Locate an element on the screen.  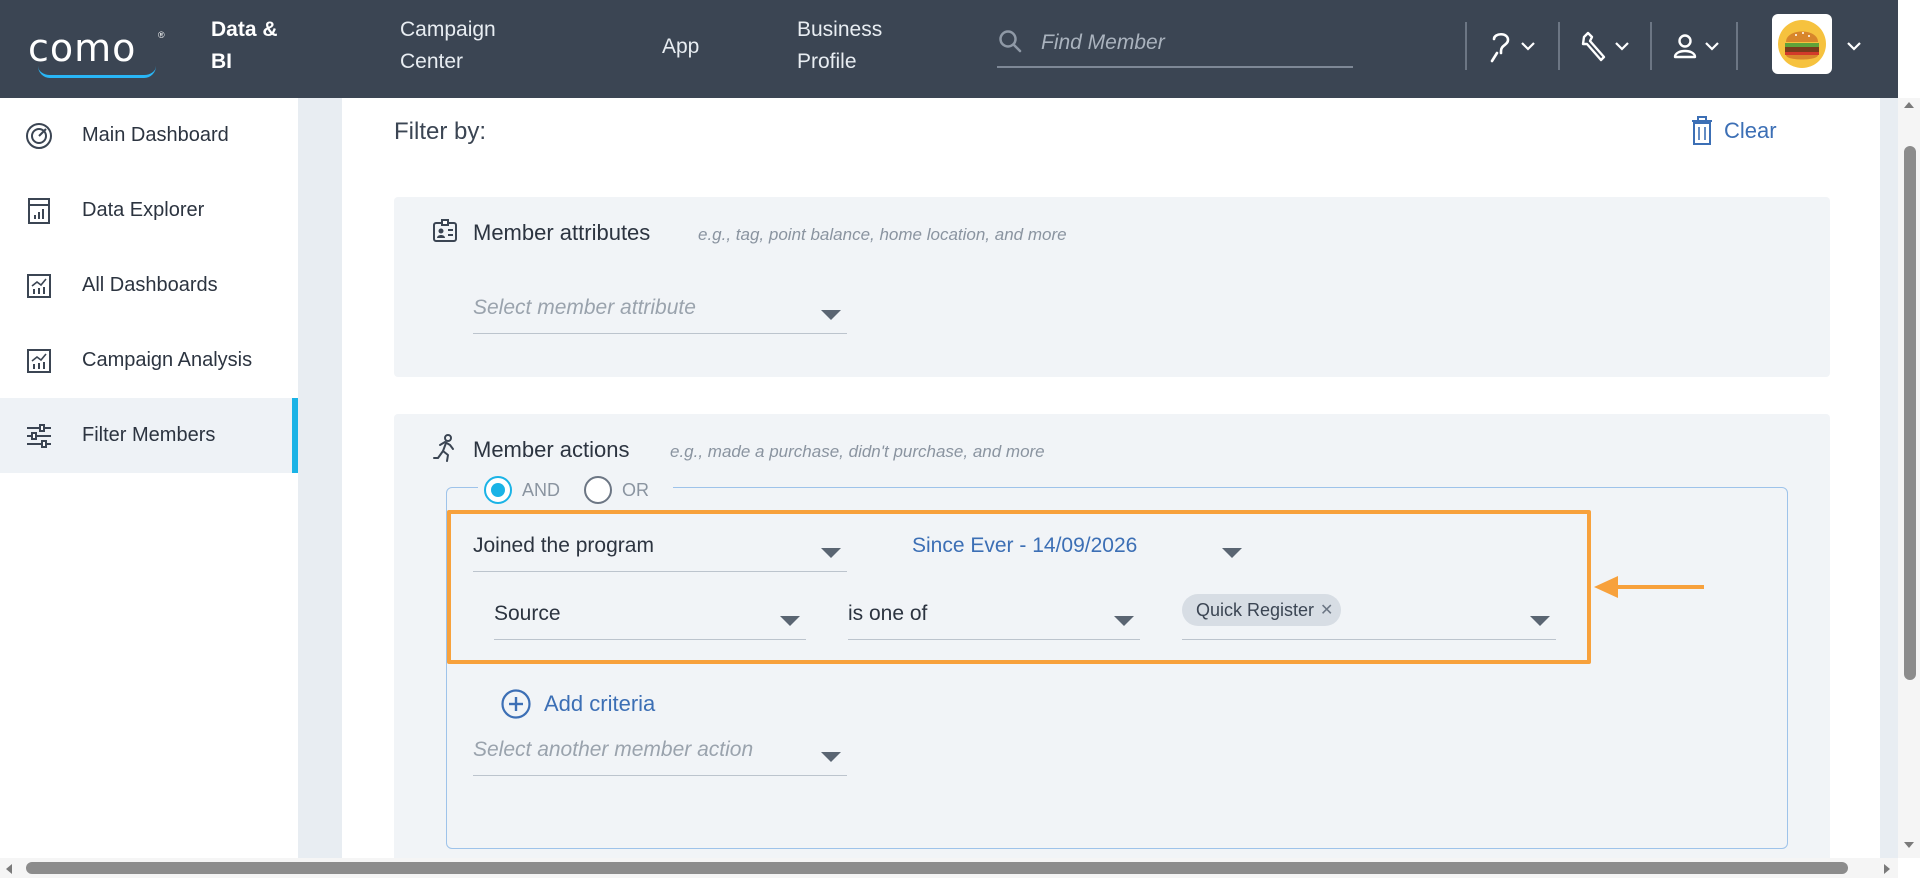
clear-label: Clear is located at coordinates (1750, 130).